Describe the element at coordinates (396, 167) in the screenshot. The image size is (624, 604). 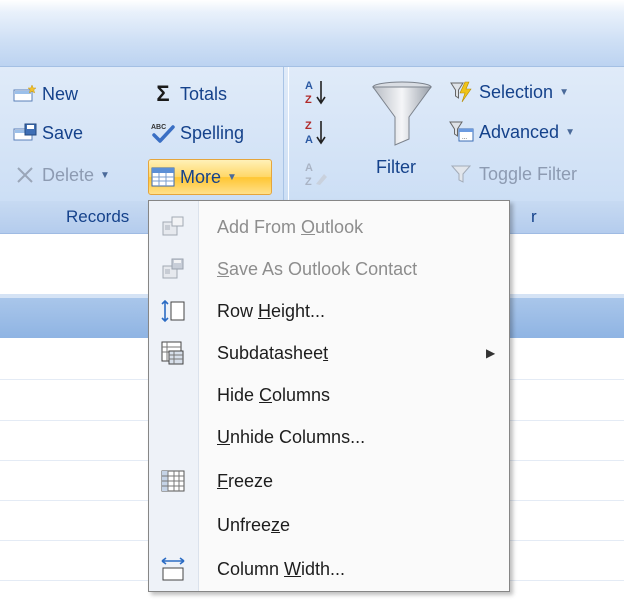
I see `filter-label: Filter` at that location.